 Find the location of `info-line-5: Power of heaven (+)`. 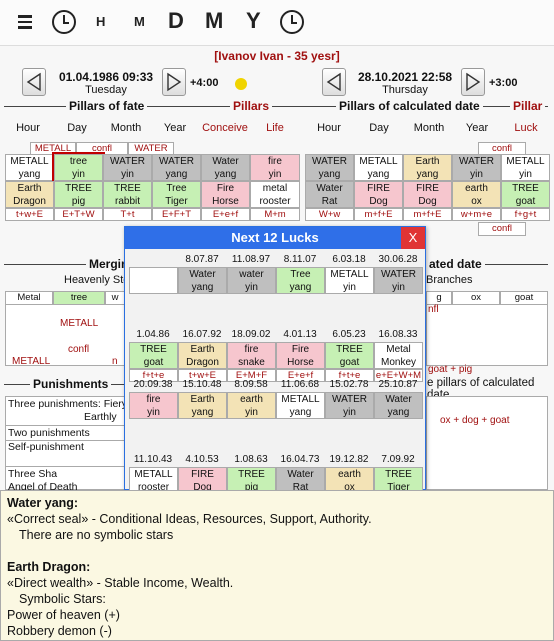

info-line-5: Power of heaven (+) is located at coordinates (63, 615).